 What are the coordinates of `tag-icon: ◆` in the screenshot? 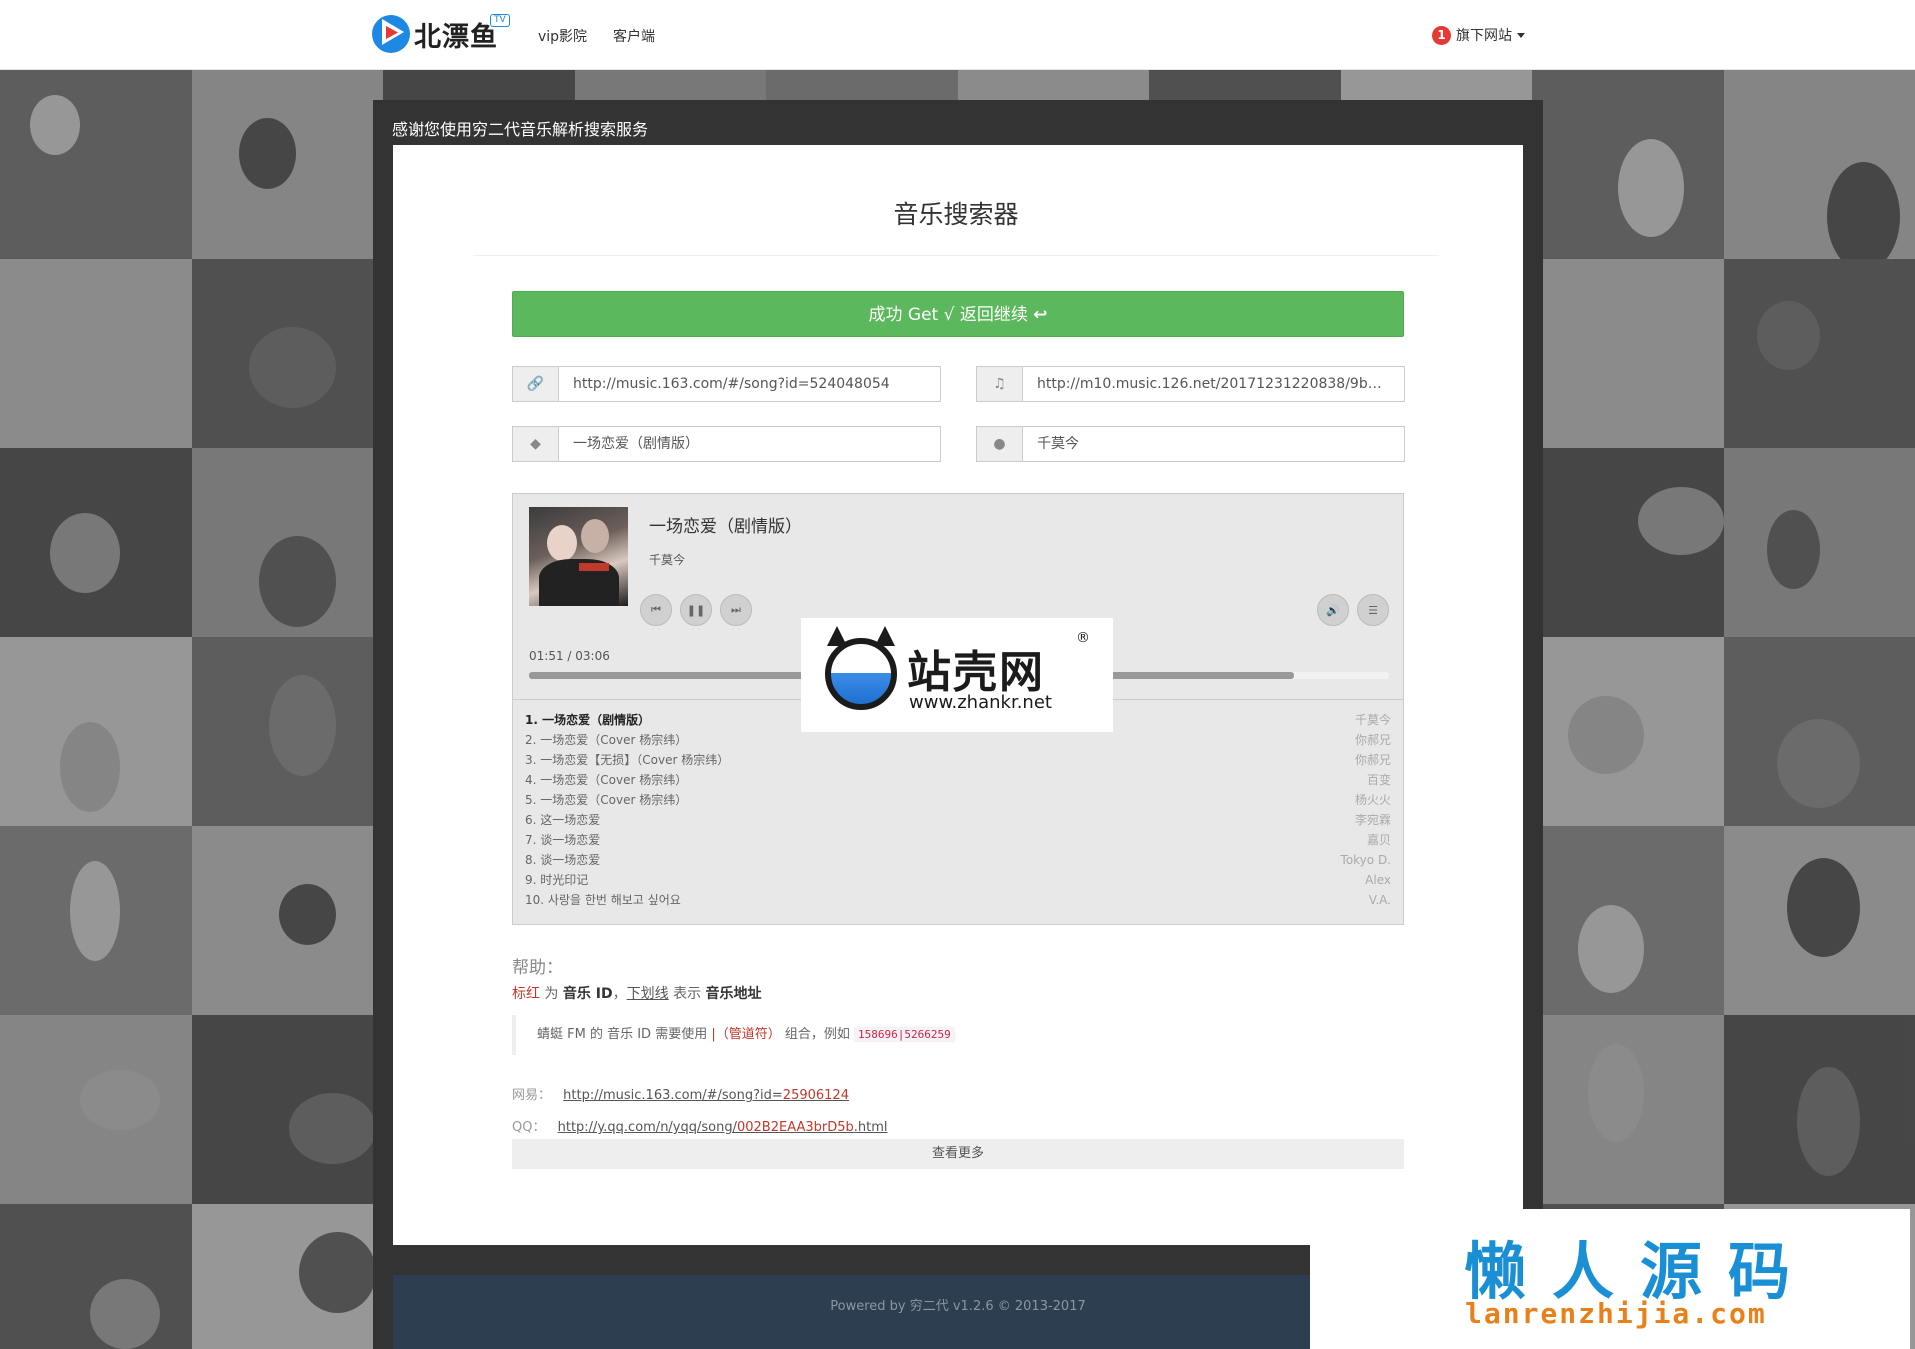 It's located at (536, 444).